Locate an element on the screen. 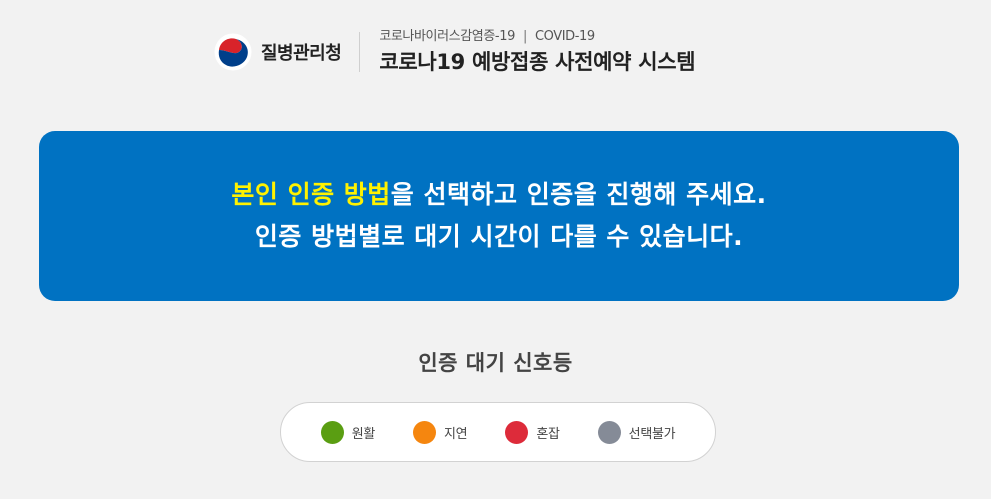  legend-item-delay: 지연 is located at coordinates (440, 432).